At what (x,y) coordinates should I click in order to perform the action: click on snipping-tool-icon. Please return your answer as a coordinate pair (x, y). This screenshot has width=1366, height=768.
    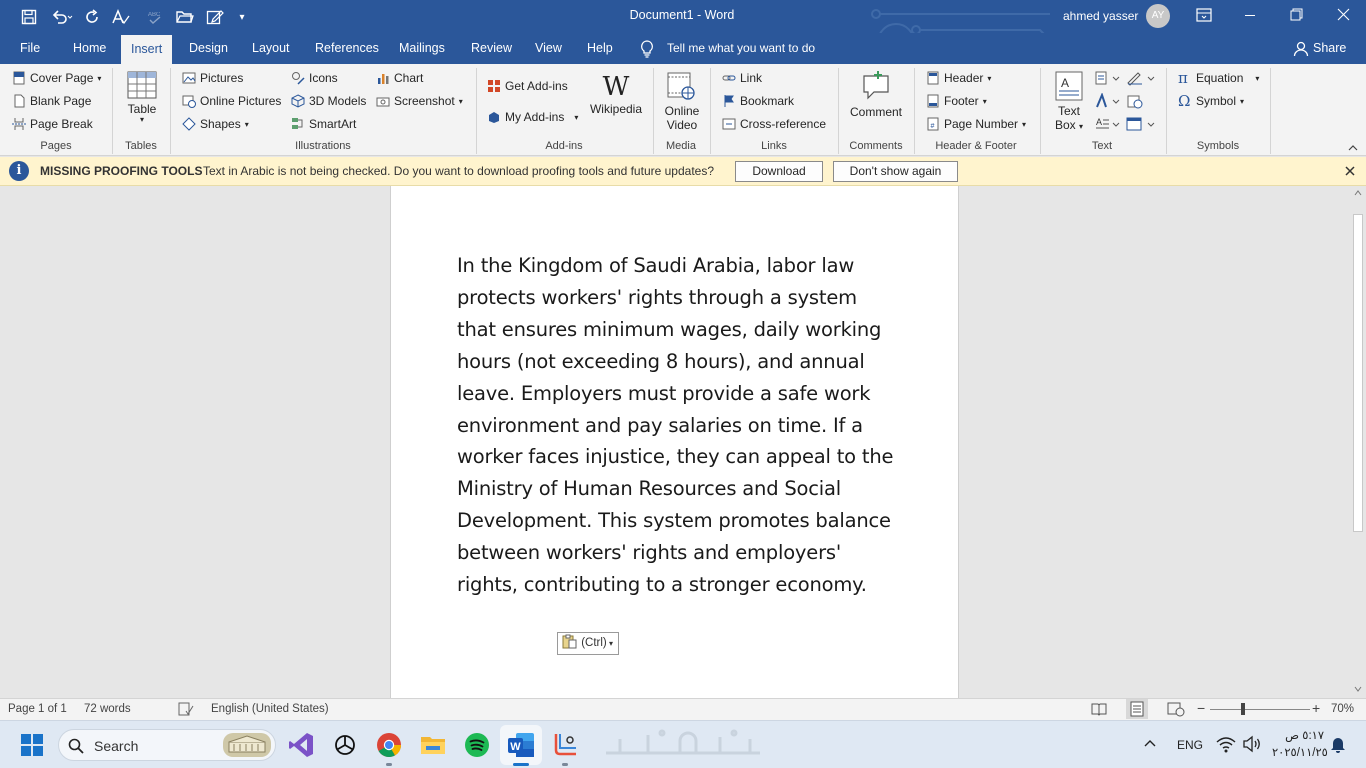
    Looking at the image, I should click on (565, 745).